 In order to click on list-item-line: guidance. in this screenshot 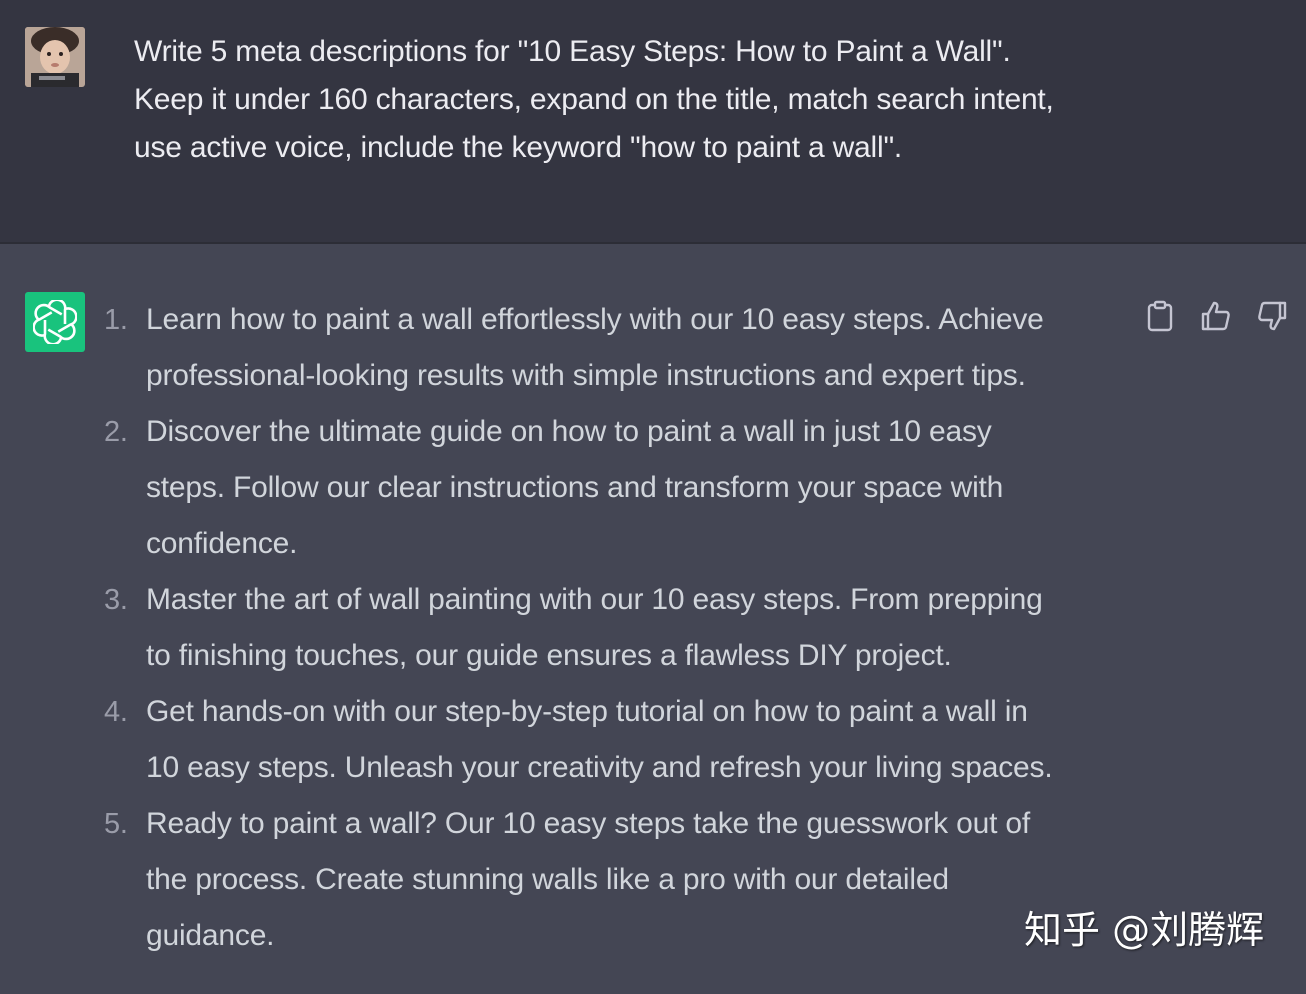, I will do `click(210, 935)`.